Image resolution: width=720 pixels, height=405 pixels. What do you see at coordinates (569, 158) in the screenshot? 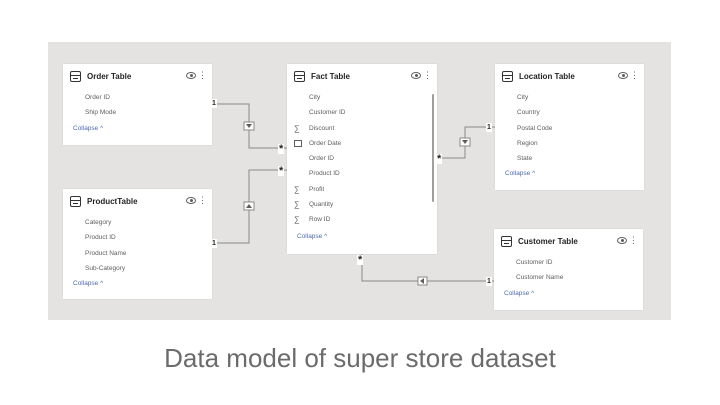
I see `field-item: State` at bounding box center [569, 158].